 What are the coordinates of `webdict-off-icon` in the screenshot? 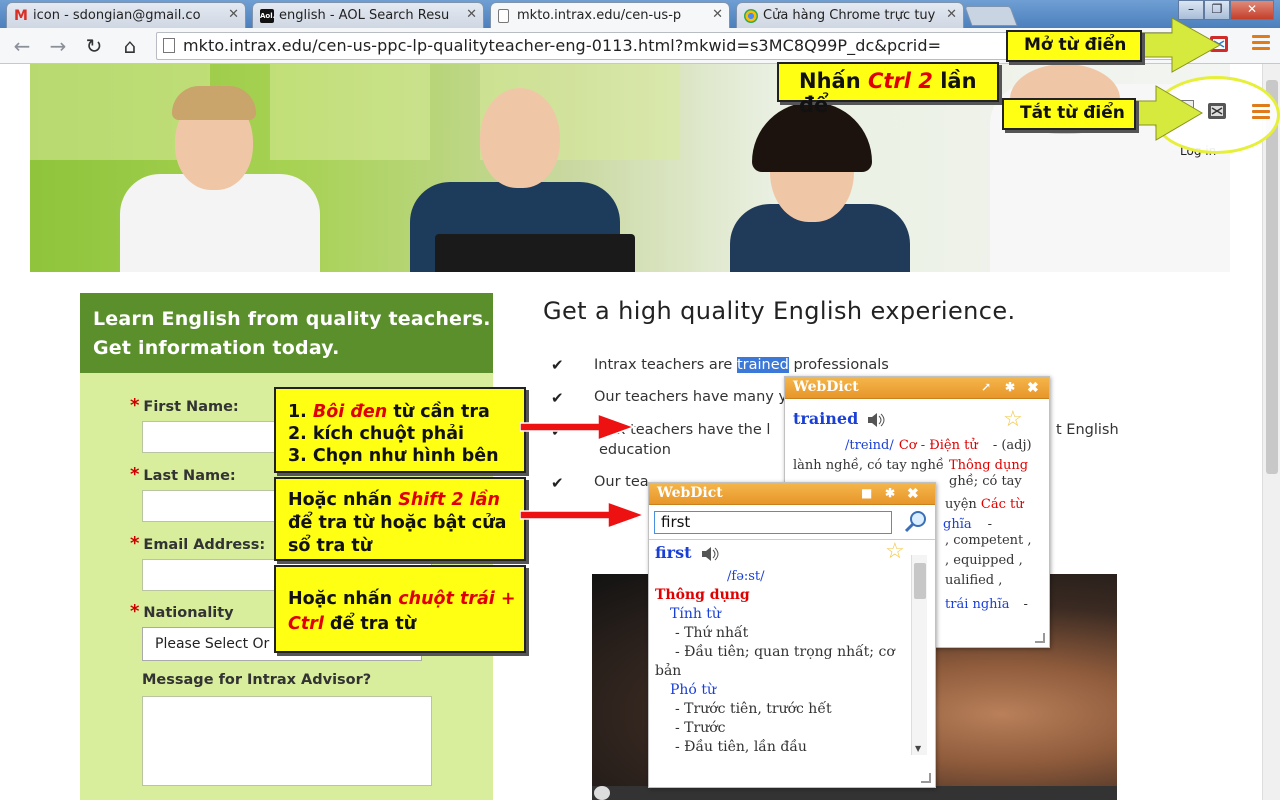 It's located at (1217, 111).